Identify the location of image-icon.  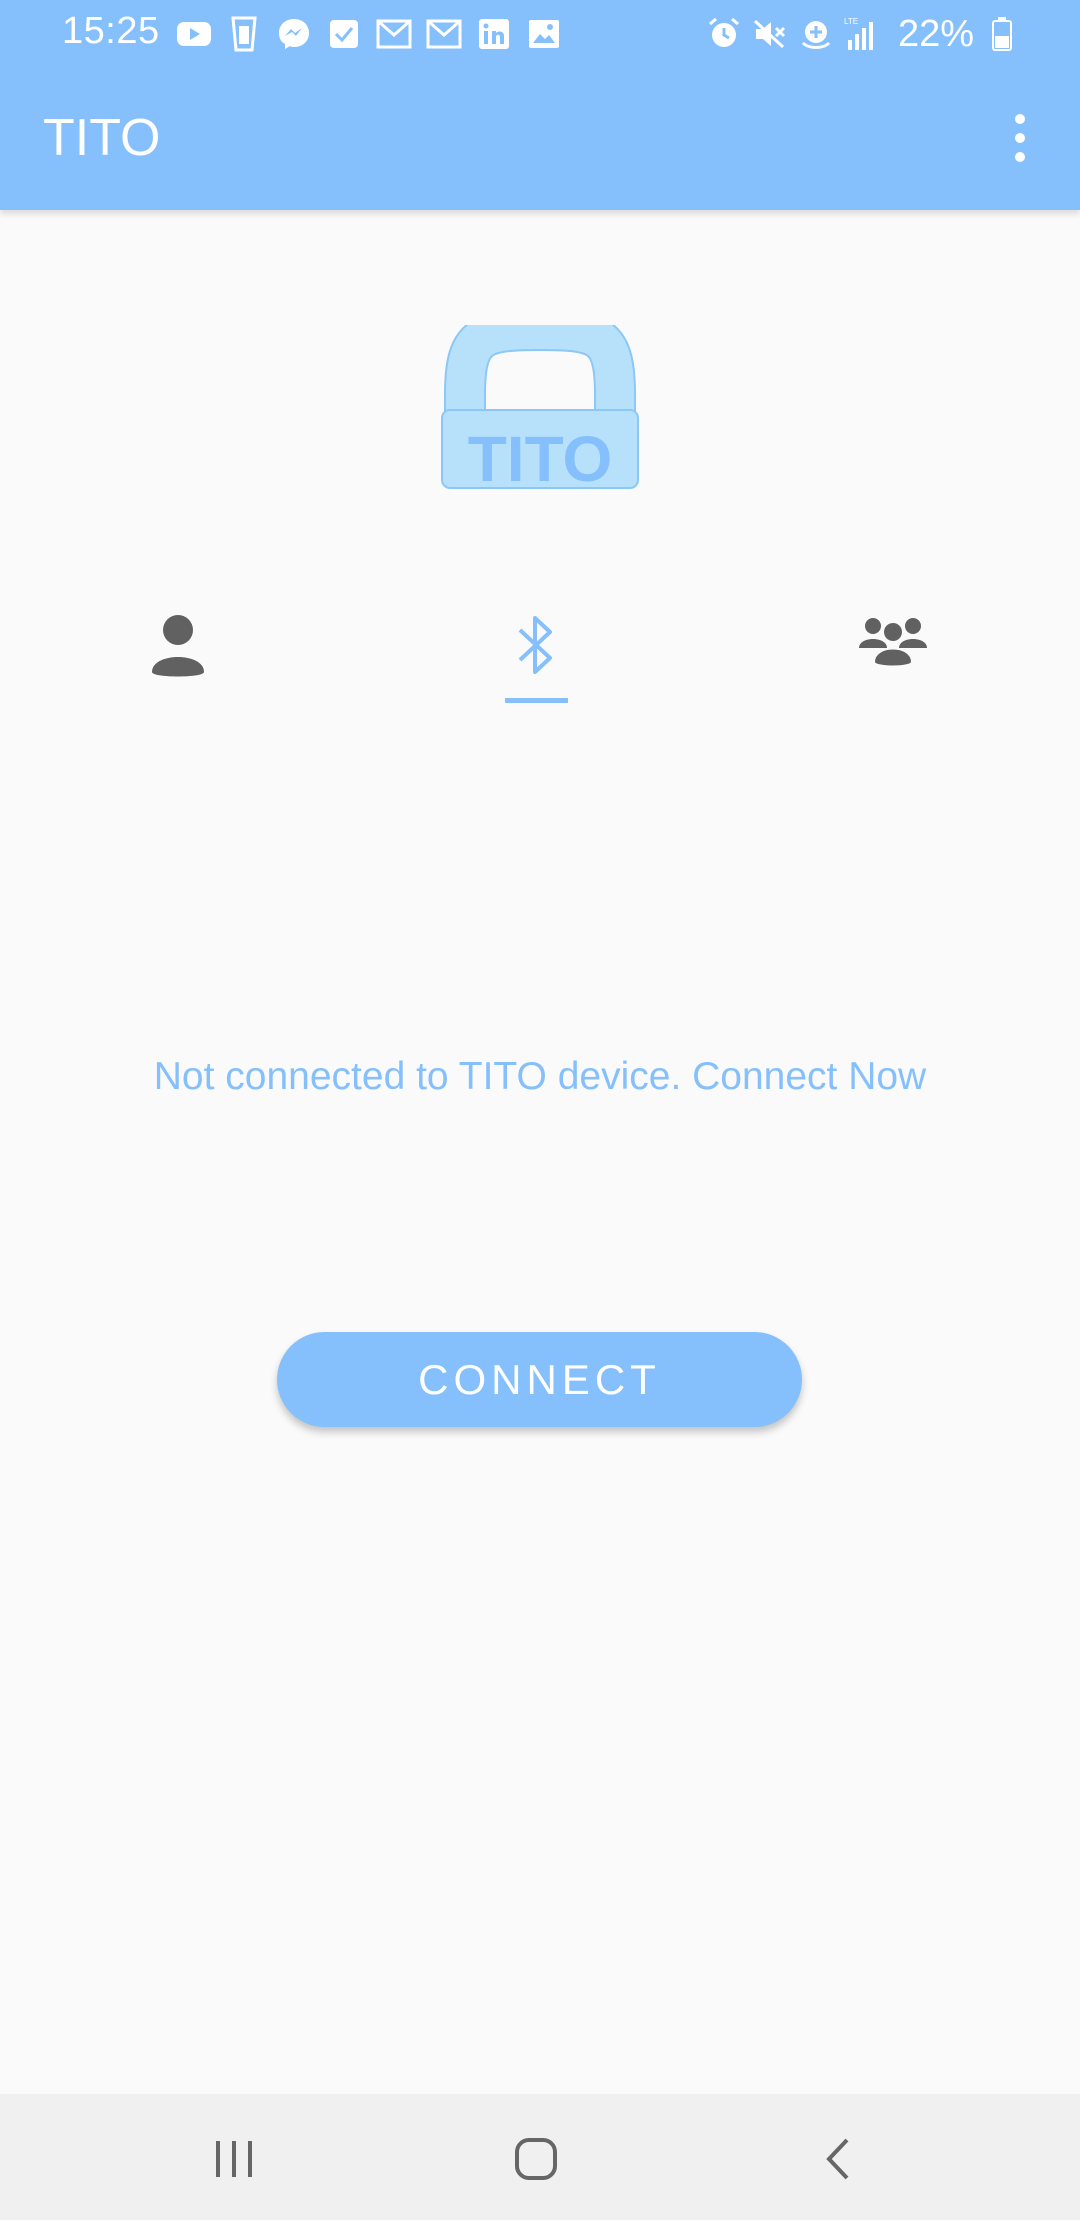
(544, 34).